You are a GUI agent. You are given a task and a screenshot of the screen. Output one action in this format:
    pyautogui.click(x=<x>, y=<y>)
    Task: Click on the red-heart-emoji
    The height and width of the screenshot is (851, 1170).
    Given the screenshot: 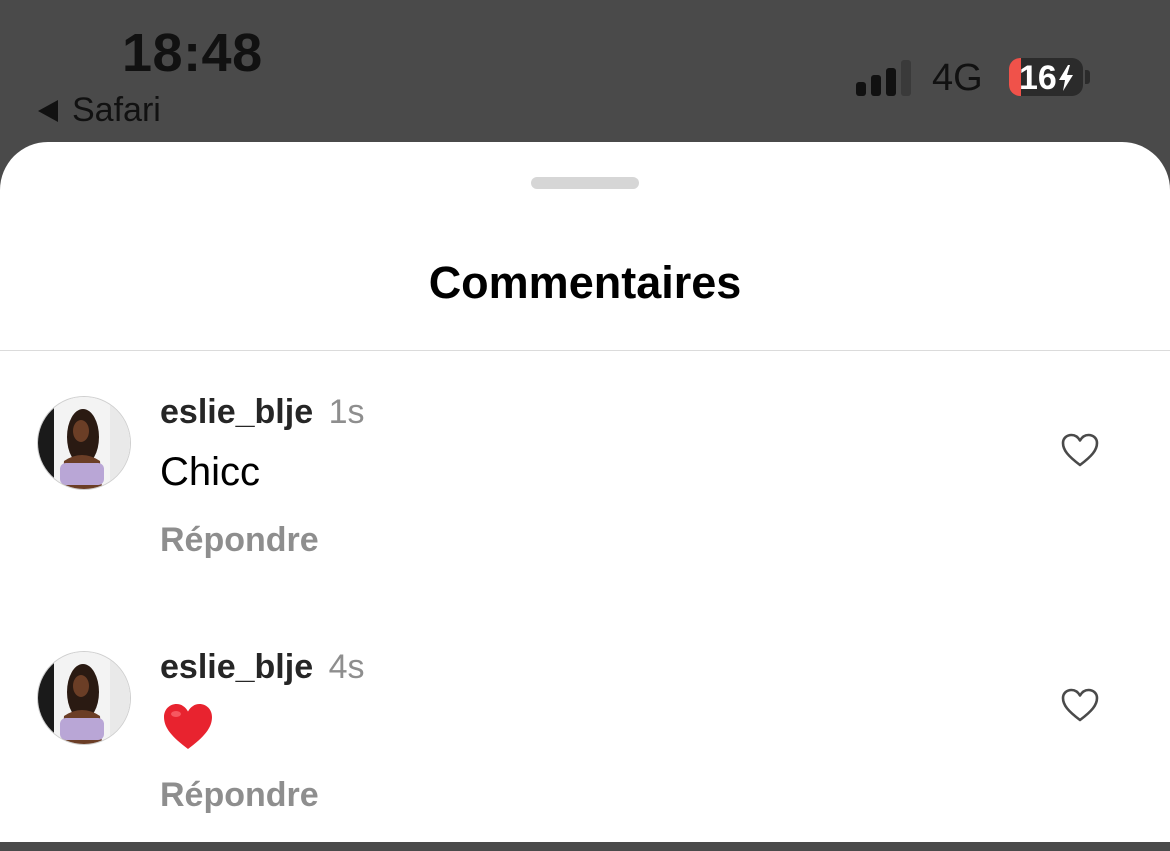 What is the action you would take?
    pyautogui.click(x=188, y=727)
    